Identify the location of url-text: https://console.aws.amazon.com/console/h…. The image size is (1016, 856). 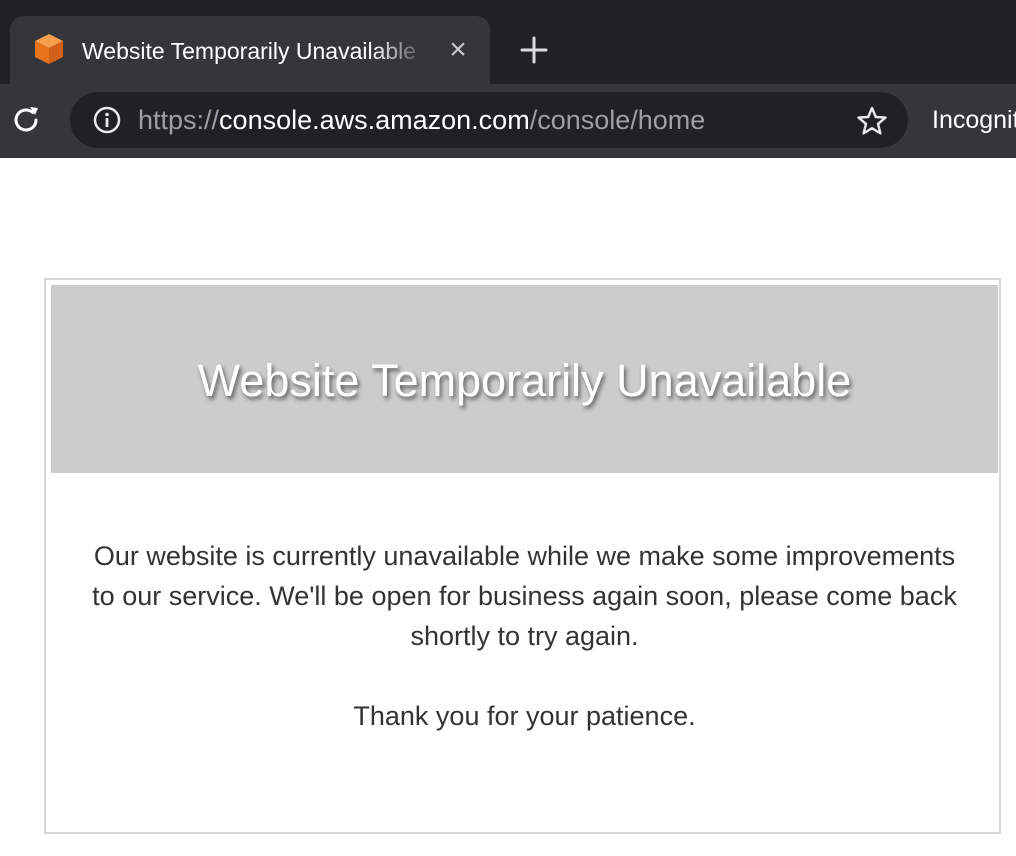
(421, 120).